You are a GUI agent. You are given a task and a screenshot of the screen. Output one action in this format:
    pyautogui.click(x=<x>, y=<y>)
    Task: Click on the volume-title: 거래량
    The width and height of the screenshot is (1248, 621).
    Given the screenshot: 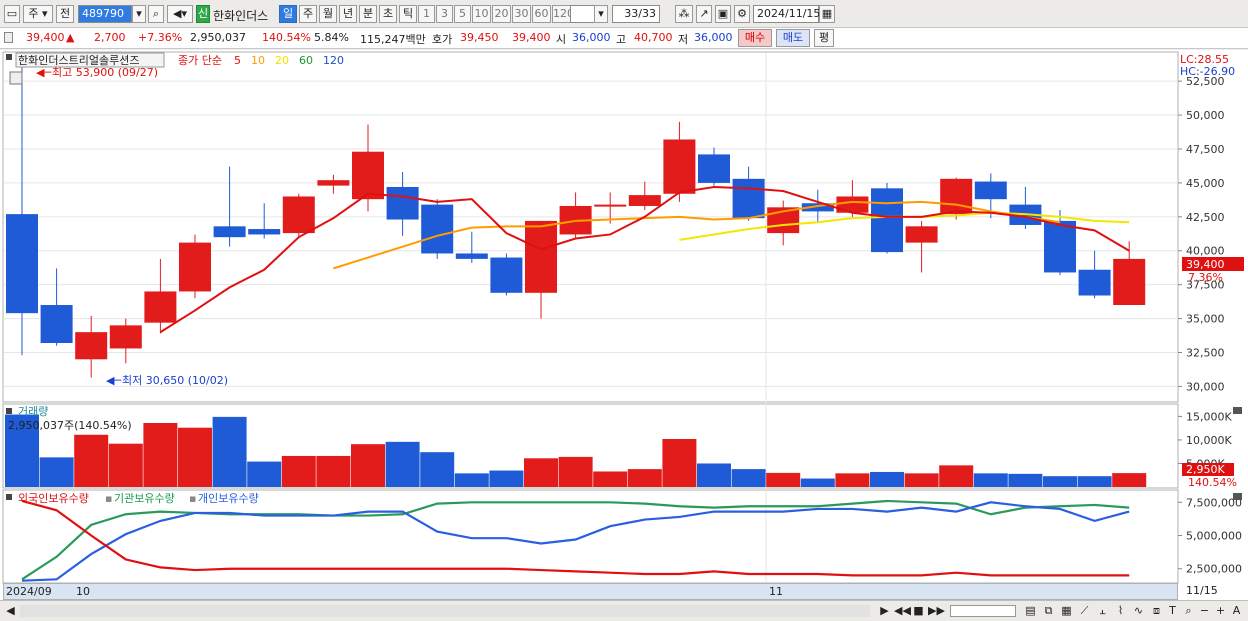 What is the action you would take?
    pyautogui.click(x=33, y=411)
    